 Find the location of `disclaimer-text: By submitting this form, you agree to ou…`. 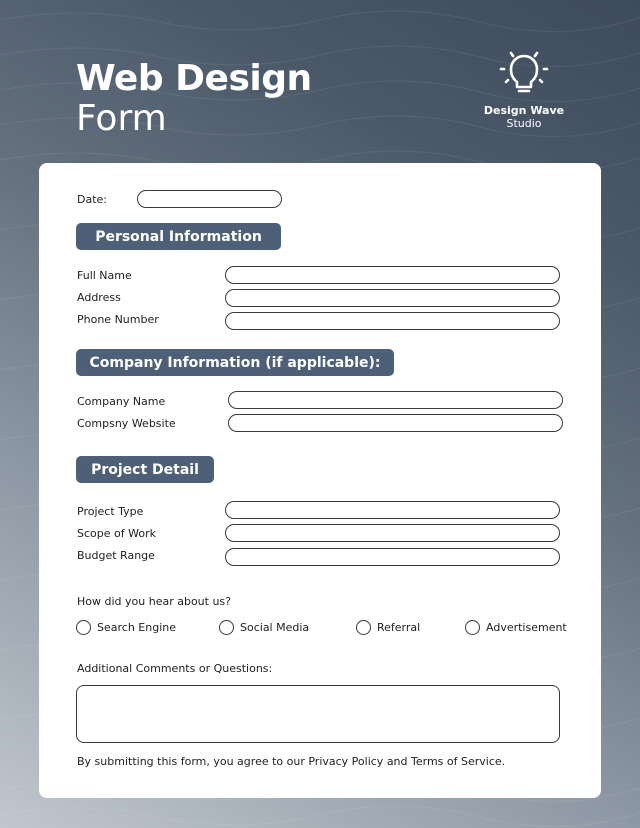

disclaimer-text: By submitting this form, you agree to ou… is located at coordinates (291, 761).